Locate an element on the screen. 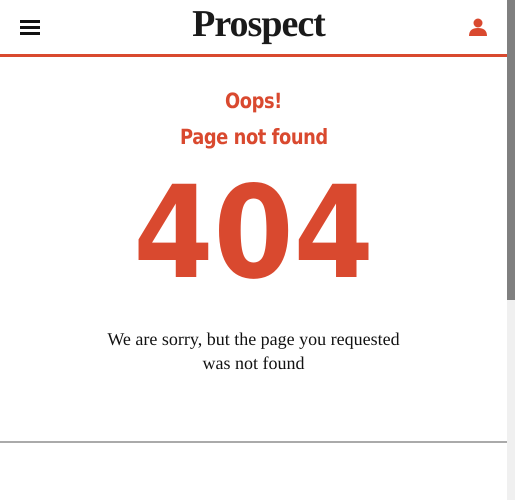 This screenshot has width=515, height=500. error-message: We are sorry, but the page you requested was not found is located at coordinates (253, 351).